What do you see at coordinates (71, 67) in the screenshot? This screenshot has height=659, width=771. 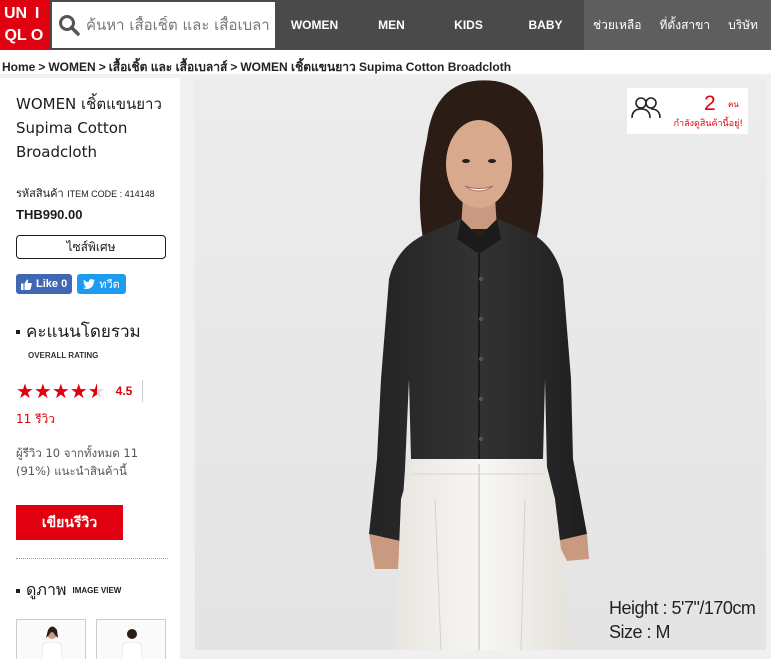 I see `breadcrumb-women: WOMEN` at bounding box center [71, 67].